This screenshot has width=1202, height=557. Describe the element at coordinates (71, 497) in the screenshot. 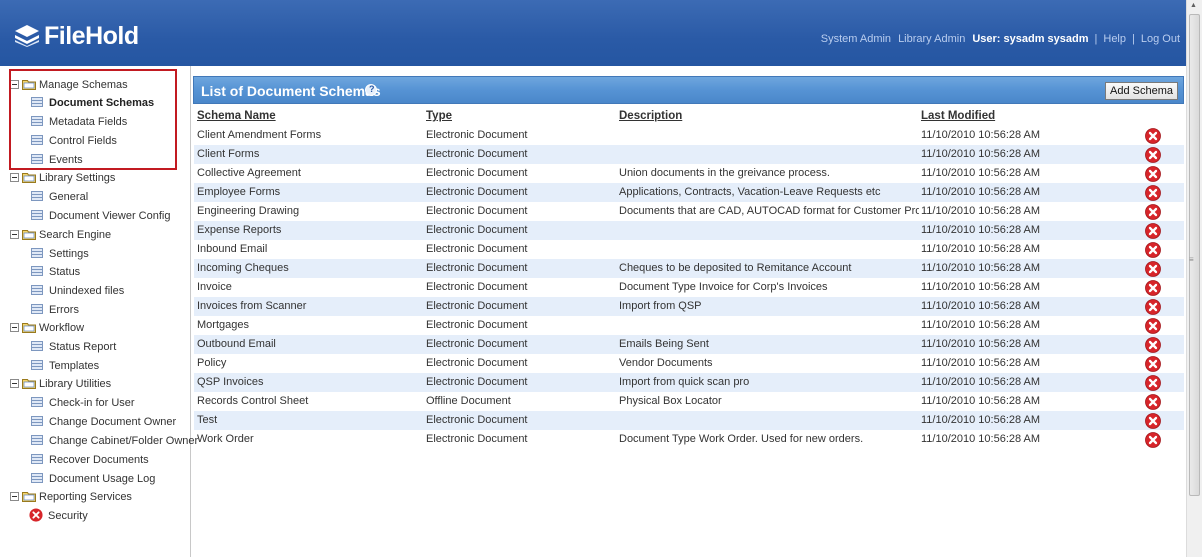

I see `tree-group-reporting-services: Reporting Services` at that location.